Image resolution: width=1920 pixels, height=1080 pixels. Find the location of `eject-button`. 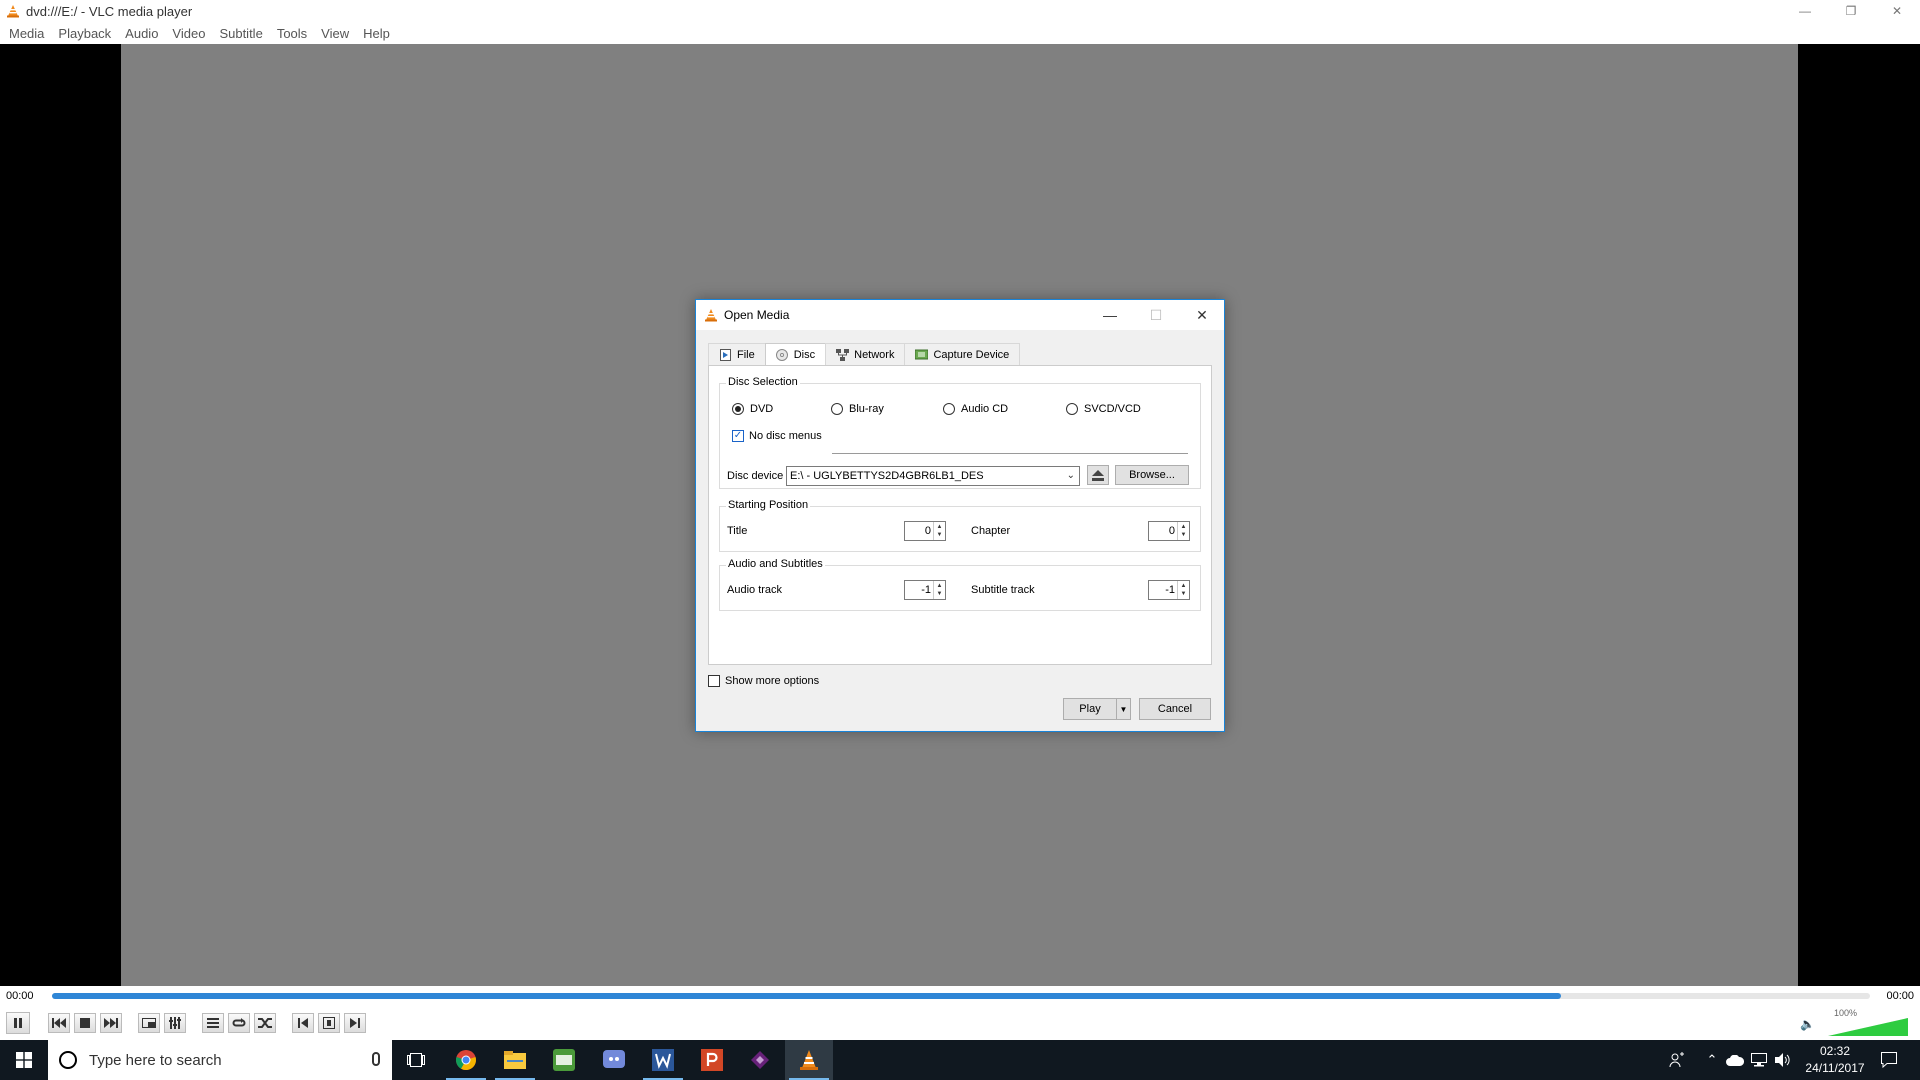

eject-button is located at coordinates (1098, 475).